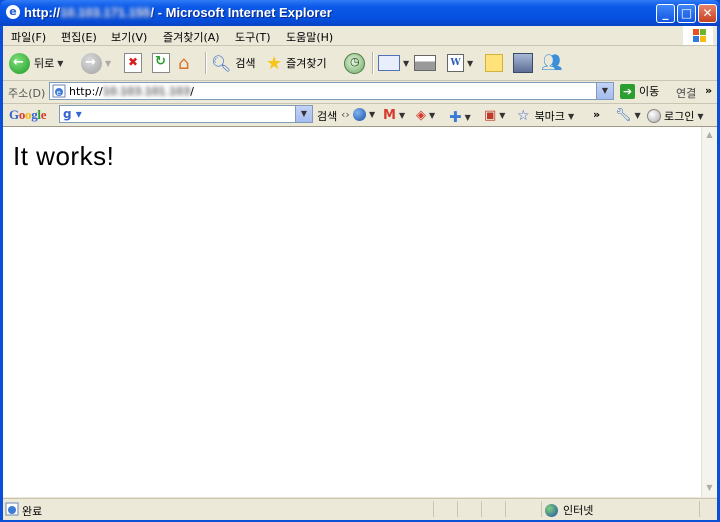 The width and height of the screenshot is (720, 522). I want to click on menu-help: 도움말(H), so click(309, 37).